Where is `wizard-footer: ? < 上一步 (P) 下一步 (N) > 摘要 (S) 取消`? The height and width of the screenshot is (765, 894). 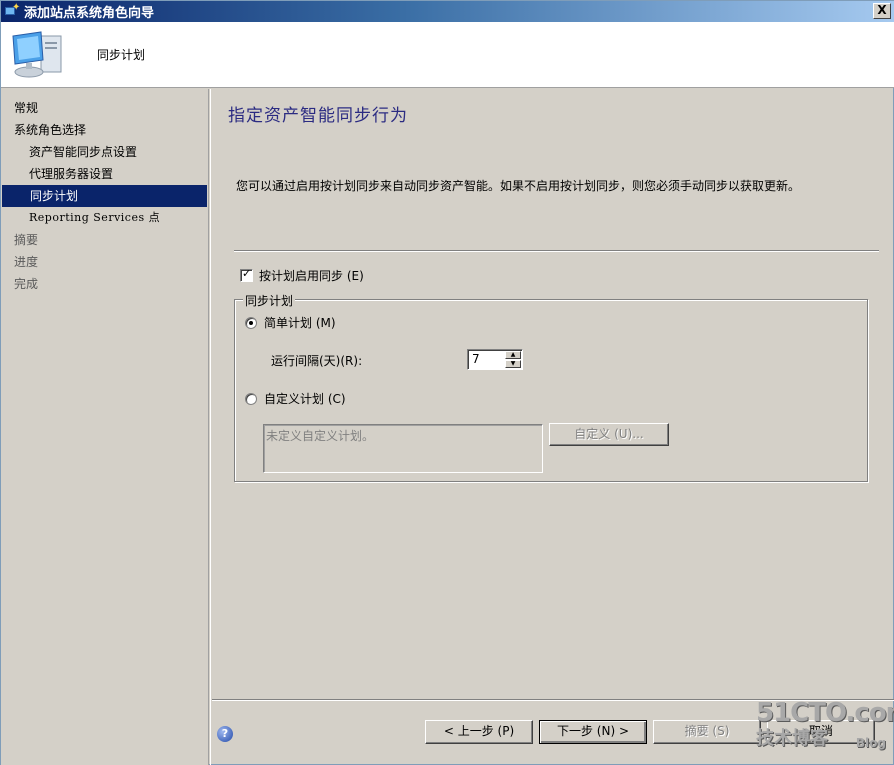
wizard-footer: ? < 上一步 (P) 下一步 (N) > 摘要 (S) 取消 is located at coordinates (553, 732).